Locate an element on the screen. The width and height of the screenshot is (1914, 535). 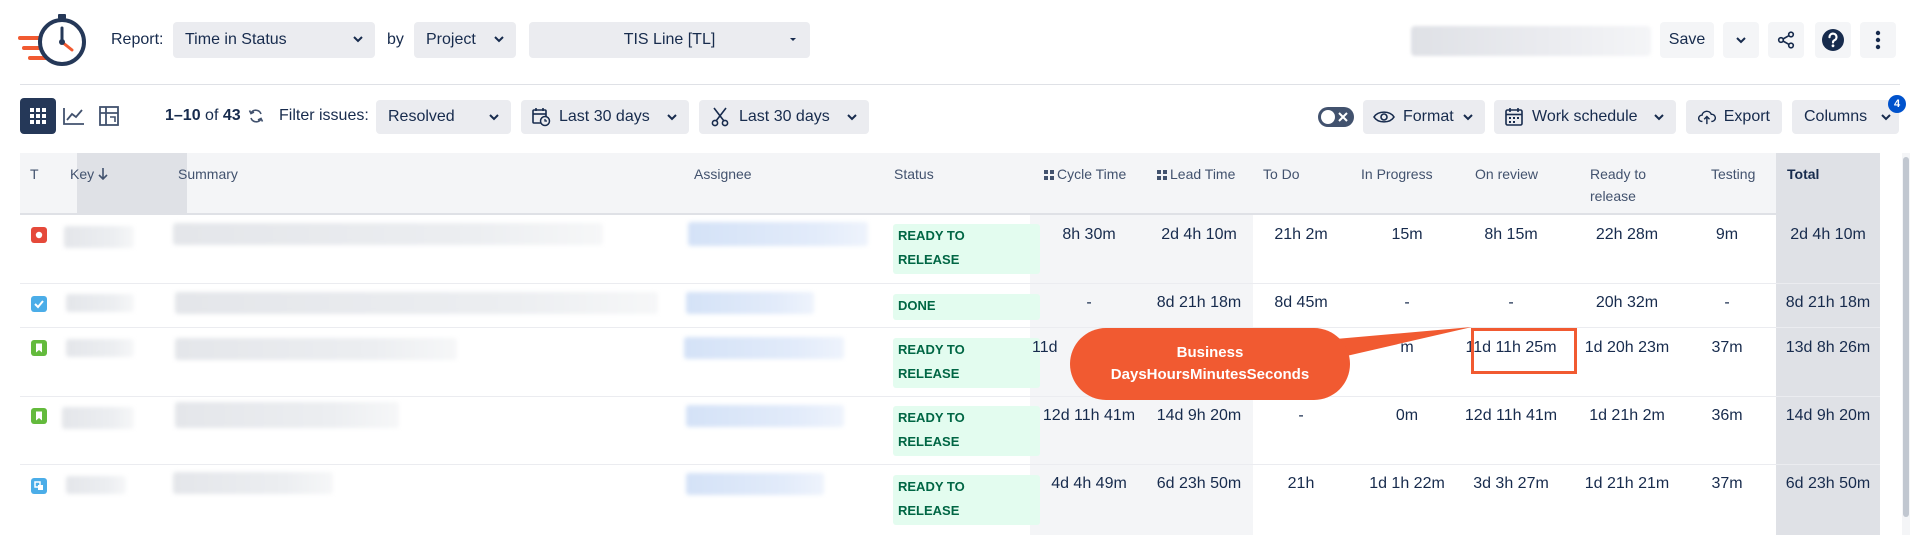
more-options-button is located at coordinates (1878, 40).